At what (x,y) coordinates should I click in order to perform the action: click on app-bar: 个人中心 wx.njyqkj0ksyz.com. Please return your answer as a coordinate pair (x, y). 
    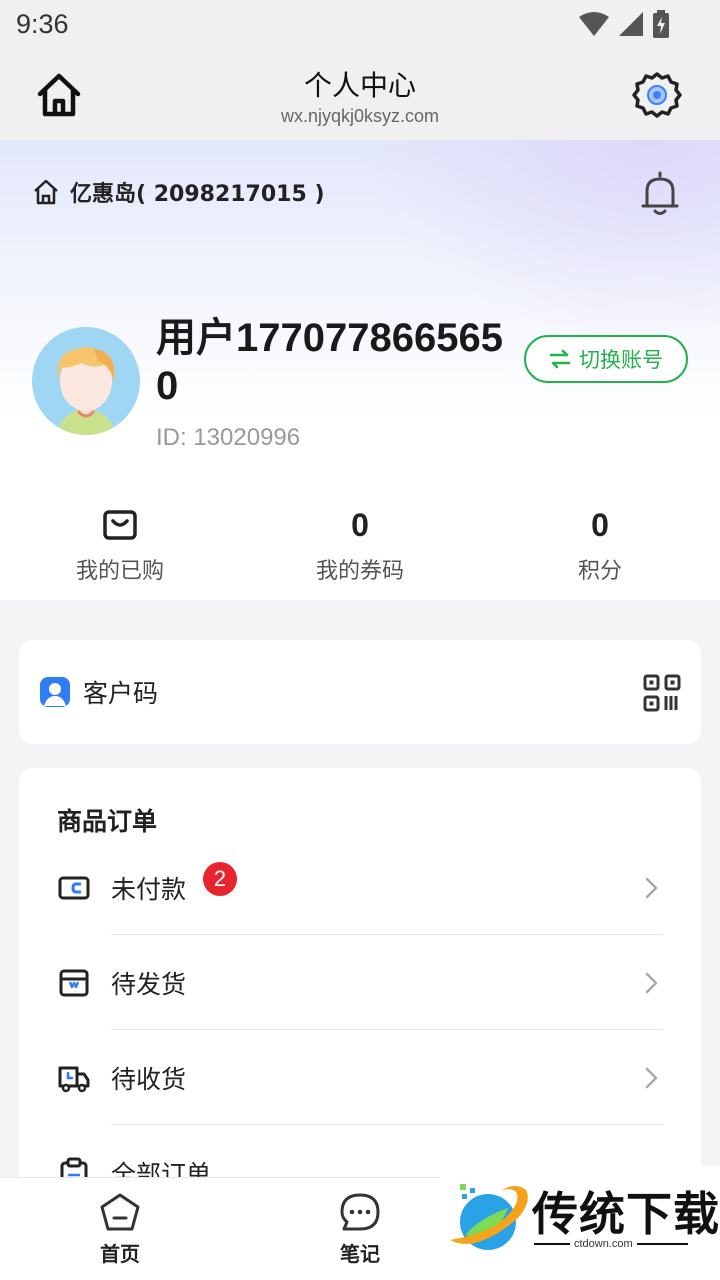
    Looking at the image, I should click on (360, 96).